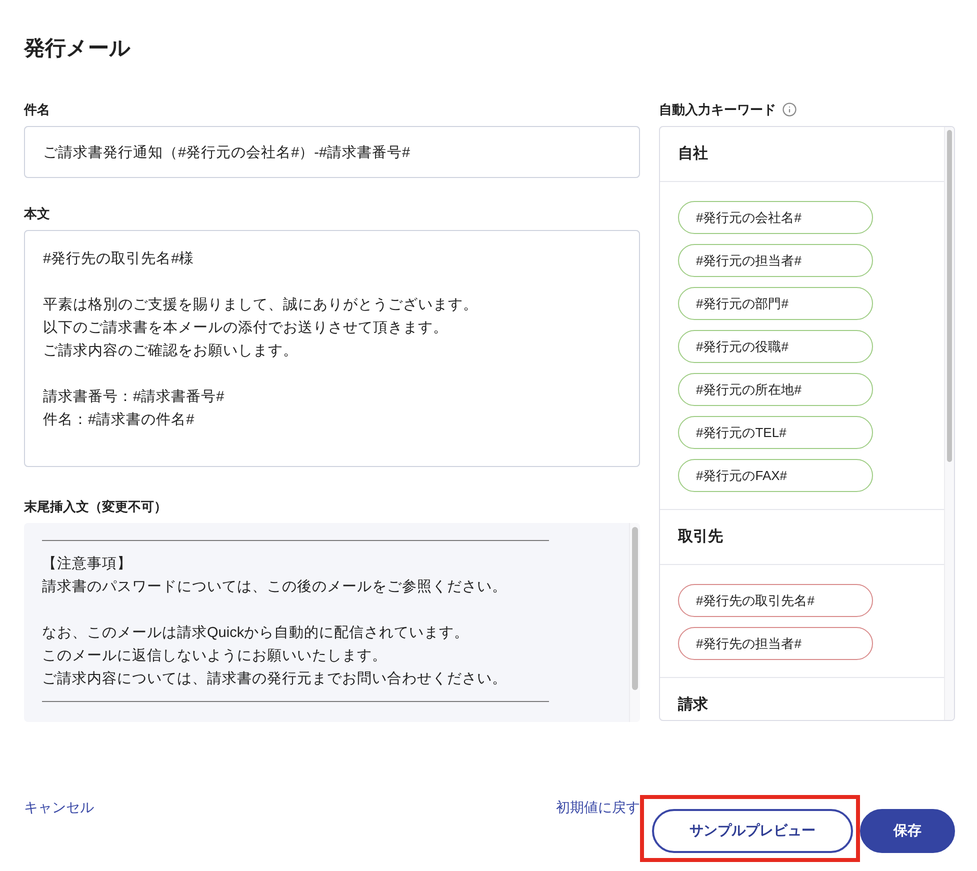 This screenshot has width=977, height=871. I want to click on section-heading: 取引先, so click(700, 537).